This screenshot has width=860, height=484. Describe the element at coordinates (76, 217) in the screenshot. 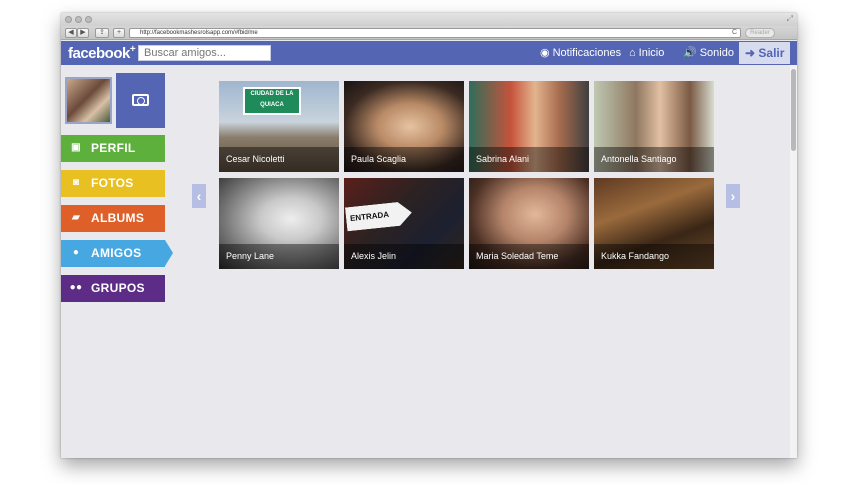

I see `folder-icon: ▰` at that location.